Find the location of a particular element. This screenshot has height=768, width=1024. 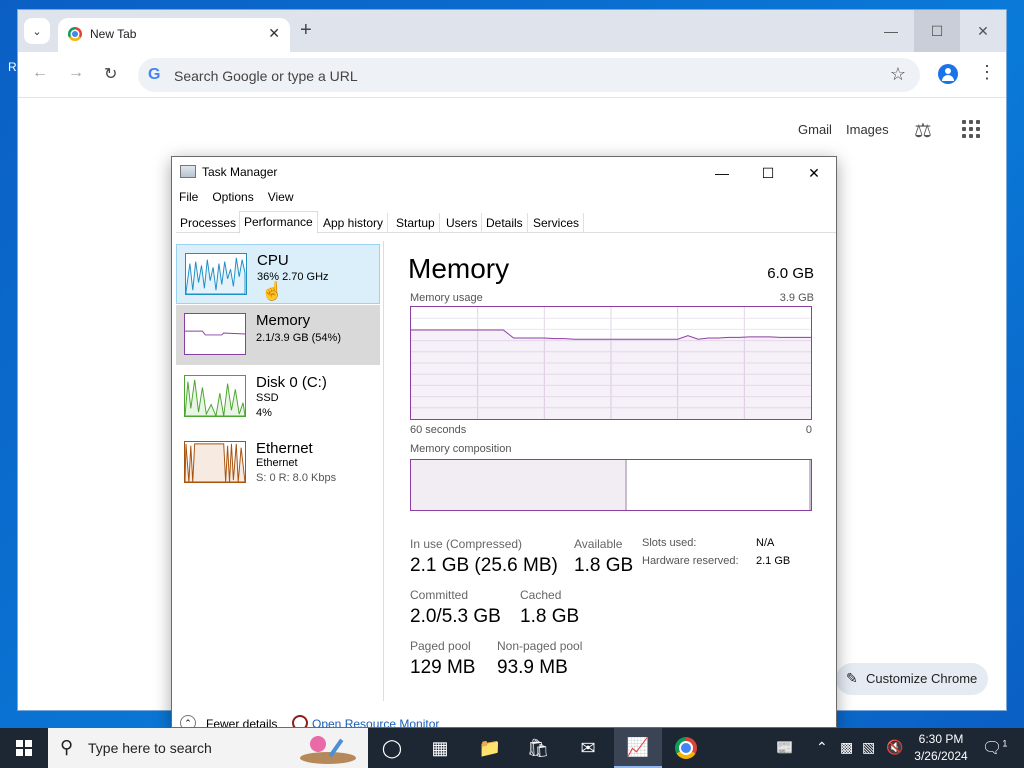

customize-chrome-button: ✎ Customize Chrome is located at coordinates (912, 679).